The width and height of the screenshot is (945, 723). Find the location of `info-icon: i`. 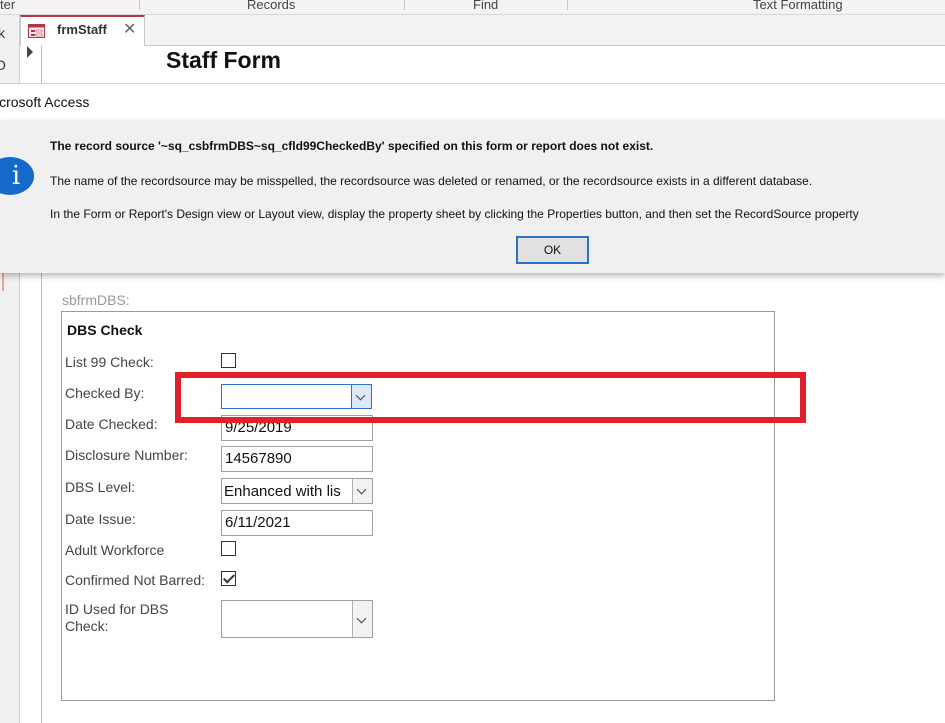

info-icon: i is located at coordinates (17, 176).